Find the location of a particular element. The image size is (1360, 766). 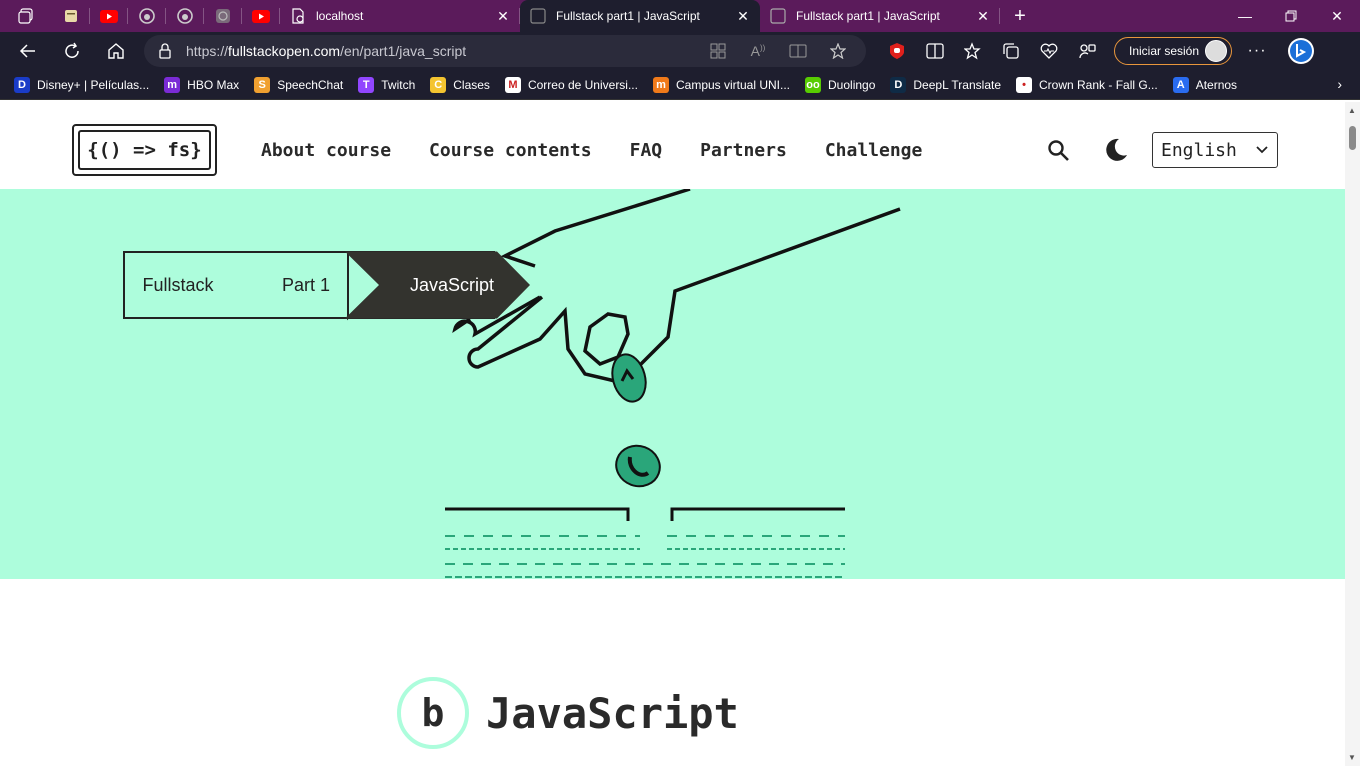

nav-partners: Partners is located at coordinates (743, 150).